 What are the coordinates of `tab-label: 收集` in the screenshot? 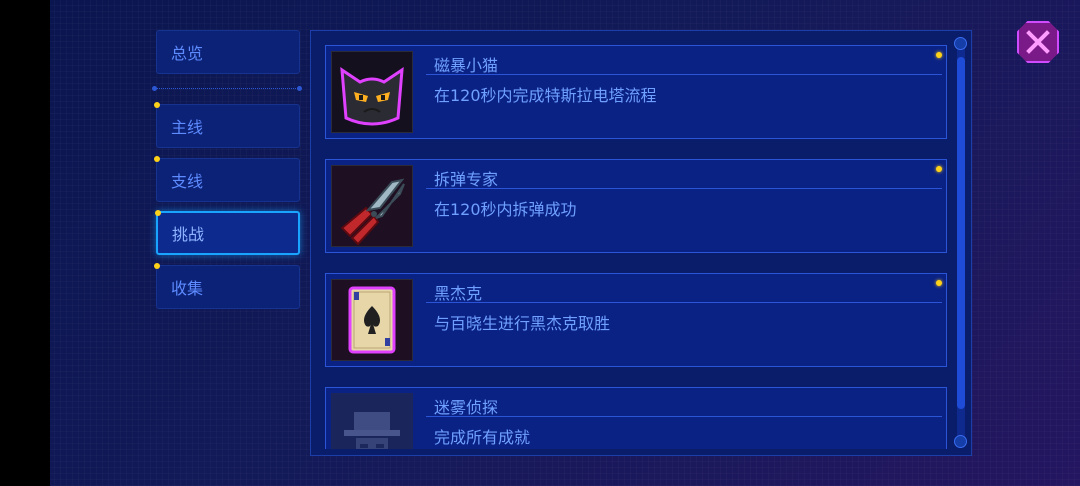 It's located at (187, 288).